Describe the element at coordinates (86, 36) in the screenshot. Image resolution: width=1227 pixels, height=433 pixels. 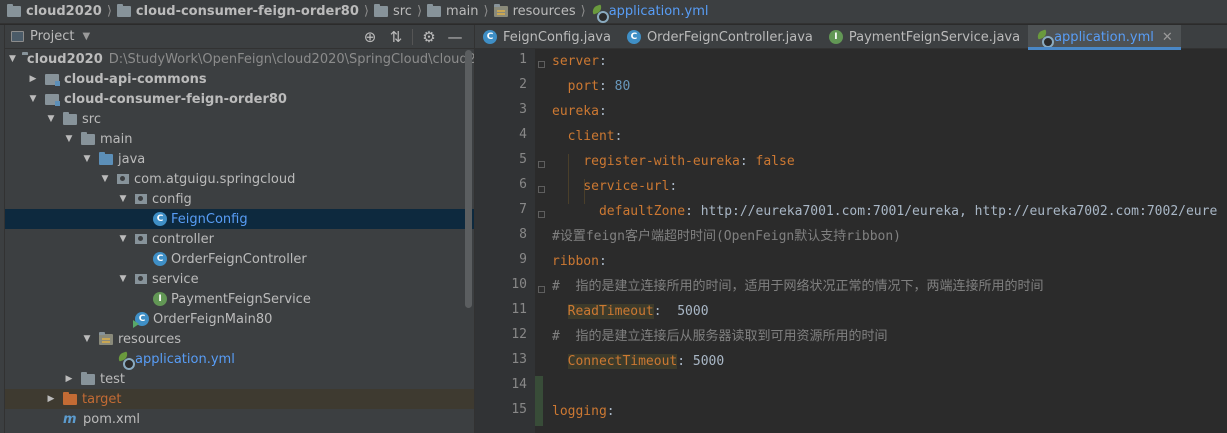
I see `chevron-down-icon: ▼` at that location.